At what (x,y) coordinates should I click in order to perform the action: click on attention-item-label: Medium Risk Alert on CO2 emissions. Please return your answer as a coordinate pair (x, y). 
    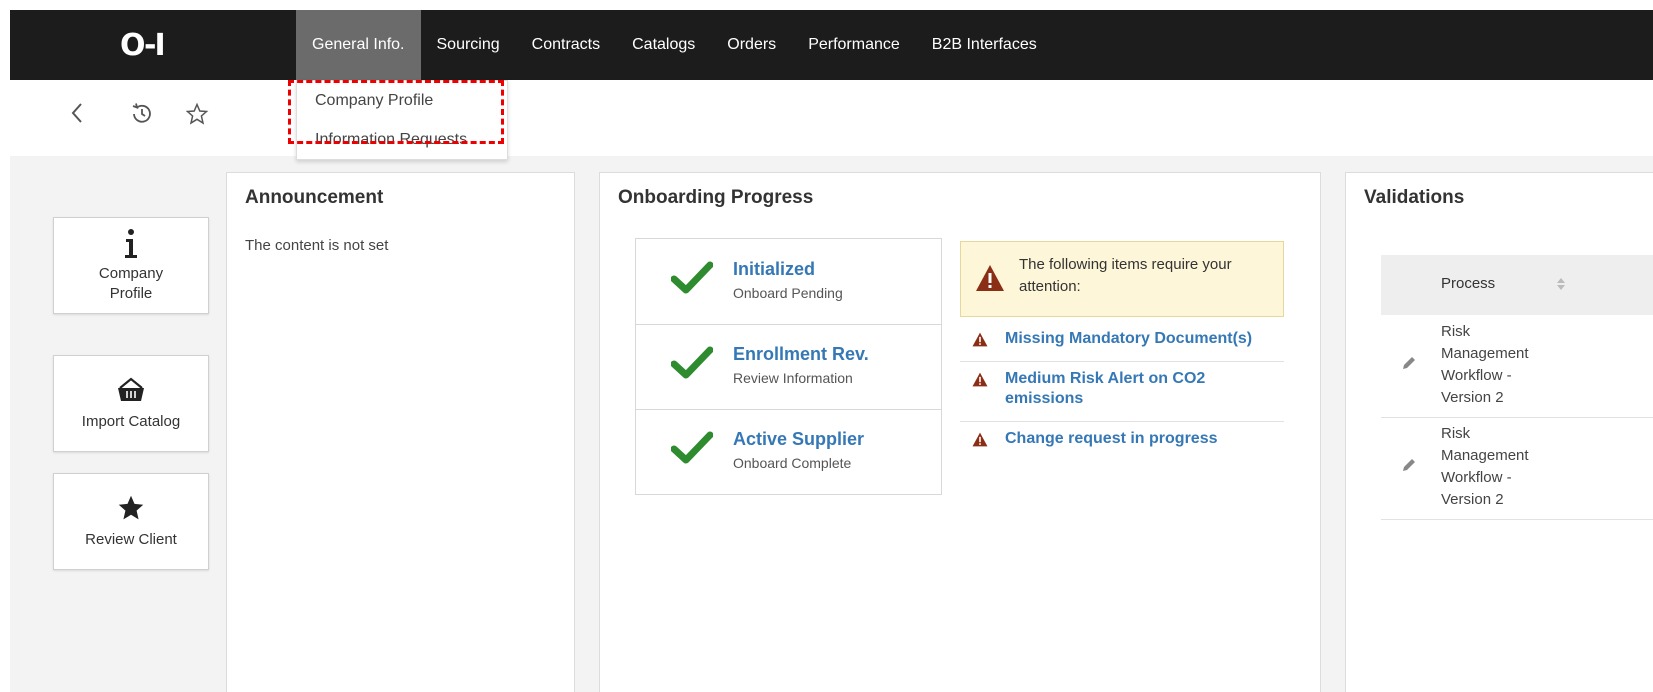
    Looking at the image, I should click on (1140, 389).